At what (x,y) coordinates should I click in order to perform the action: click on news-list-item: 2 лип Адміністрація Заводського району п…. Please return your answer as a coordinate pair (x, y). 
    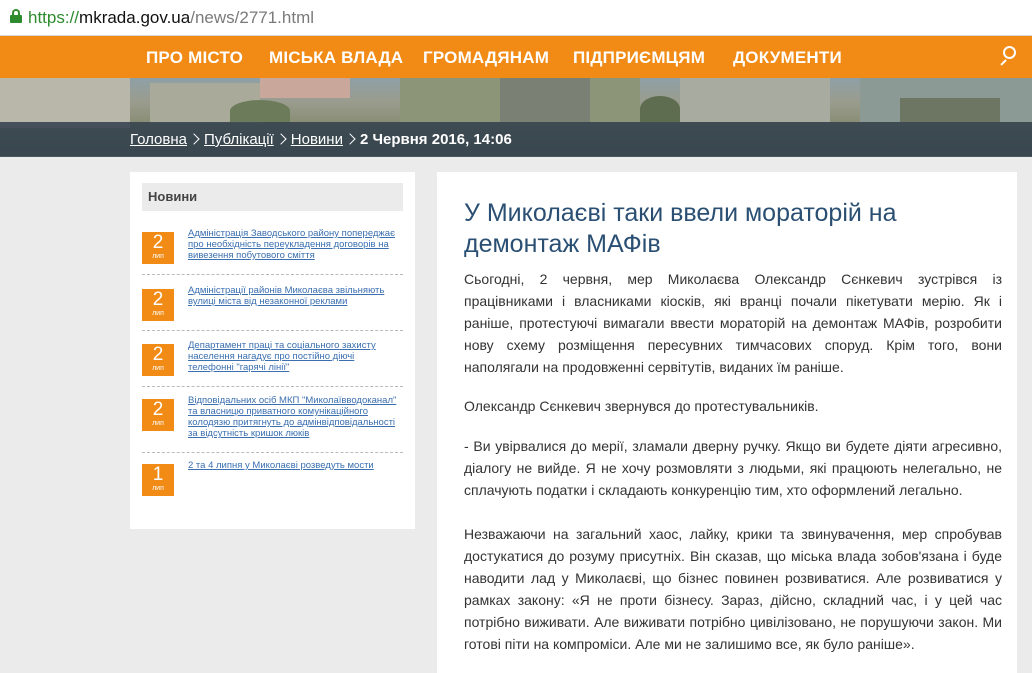
    Looking at the image, I should click on (272, 251).